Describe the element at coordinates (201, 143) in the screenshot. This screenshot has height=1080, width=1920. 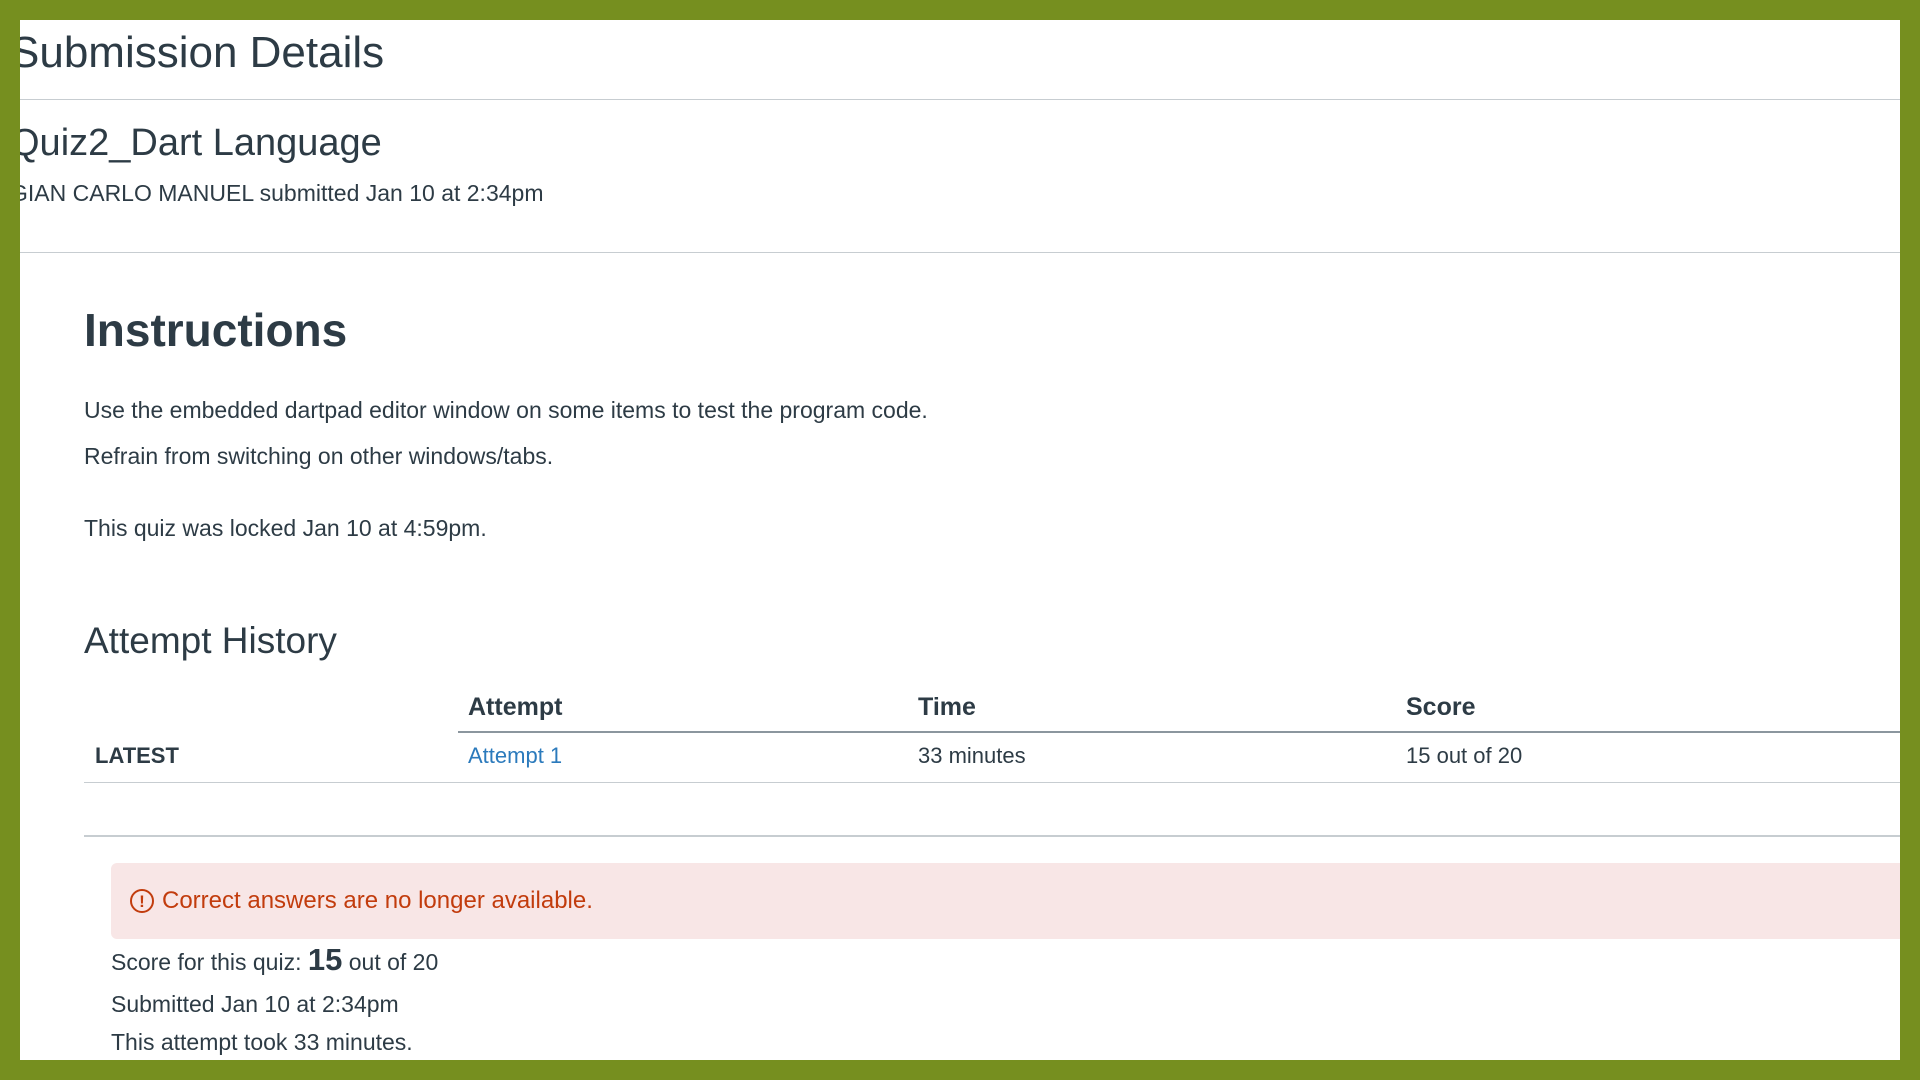
I see `quiz-title: Quiz2_Dart Language` at that location.